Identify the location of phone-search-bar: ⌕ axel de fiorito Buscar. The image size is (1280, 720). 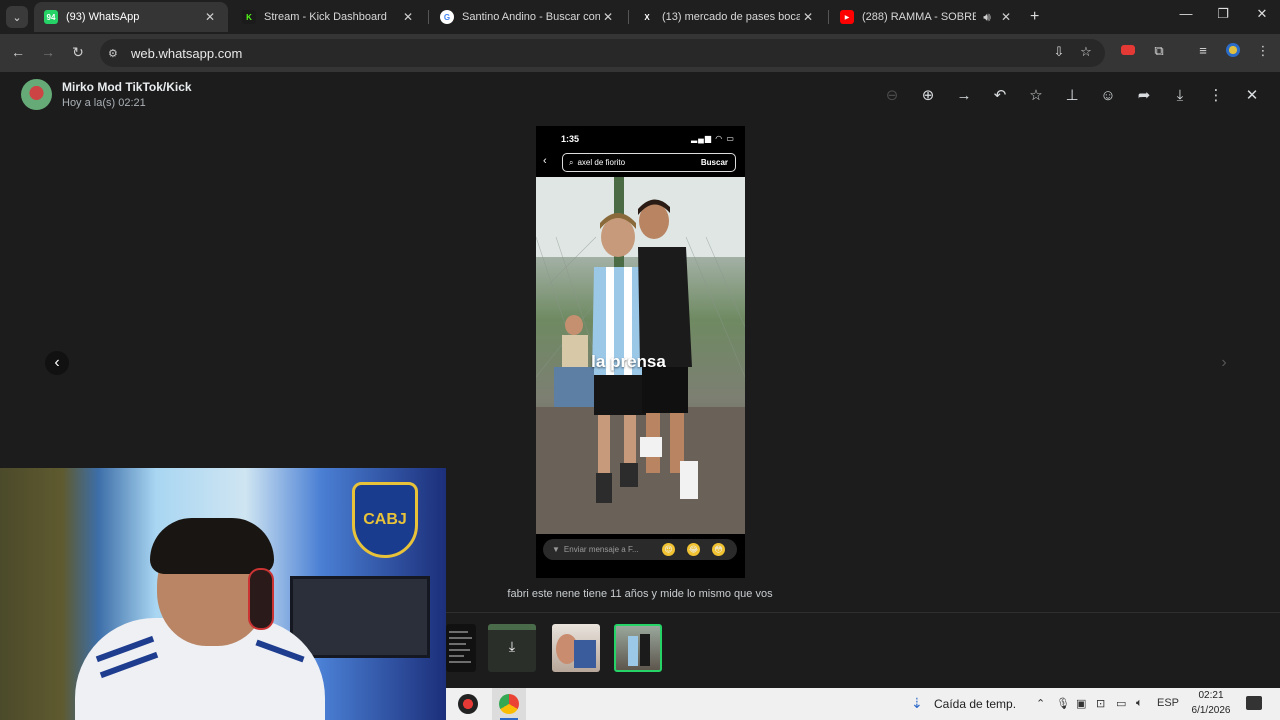
(649, 162).